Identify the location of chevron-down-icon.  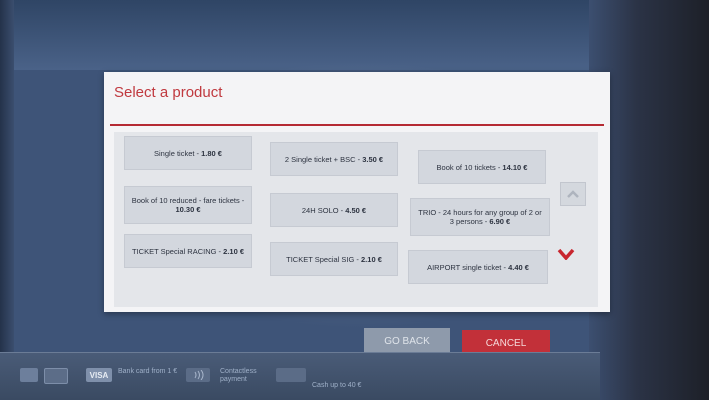
(566, 254).